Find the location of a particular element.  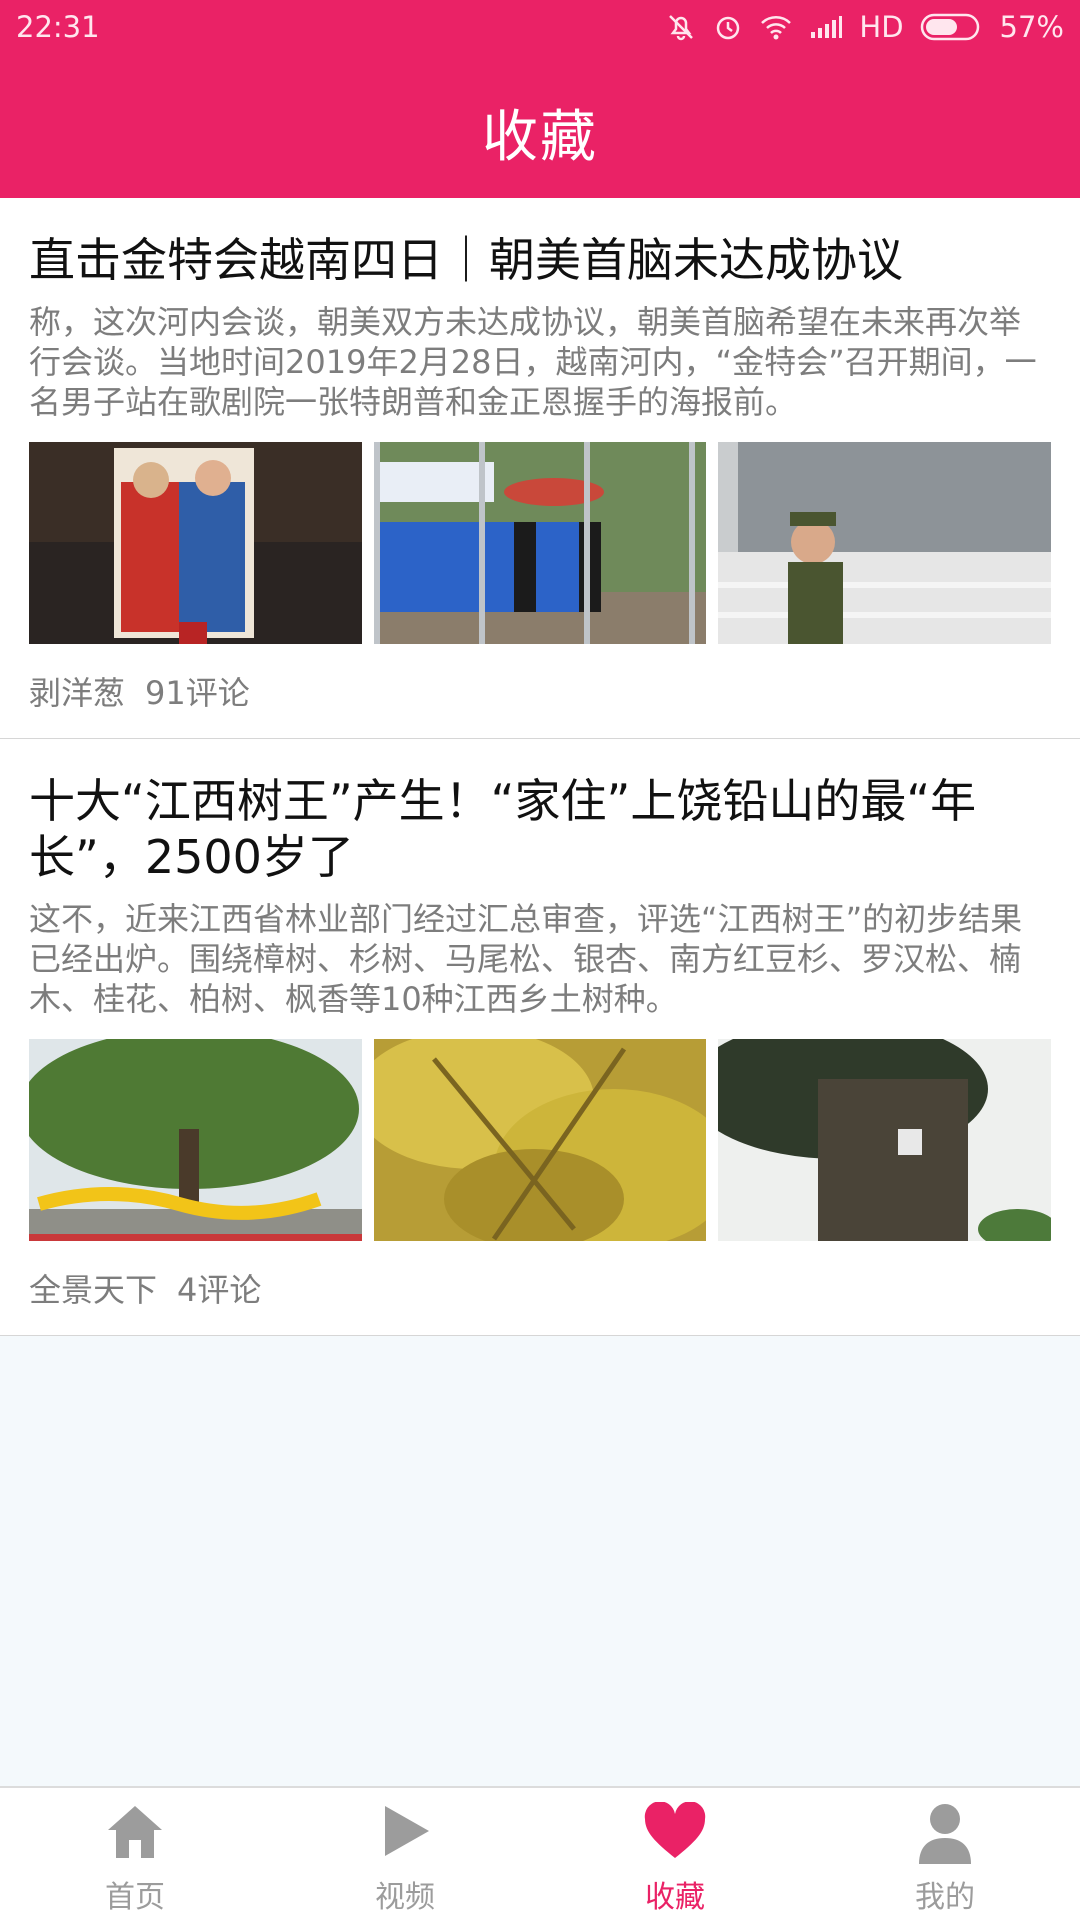

article-comments: 91评论 is located at coordinates (197, 693).